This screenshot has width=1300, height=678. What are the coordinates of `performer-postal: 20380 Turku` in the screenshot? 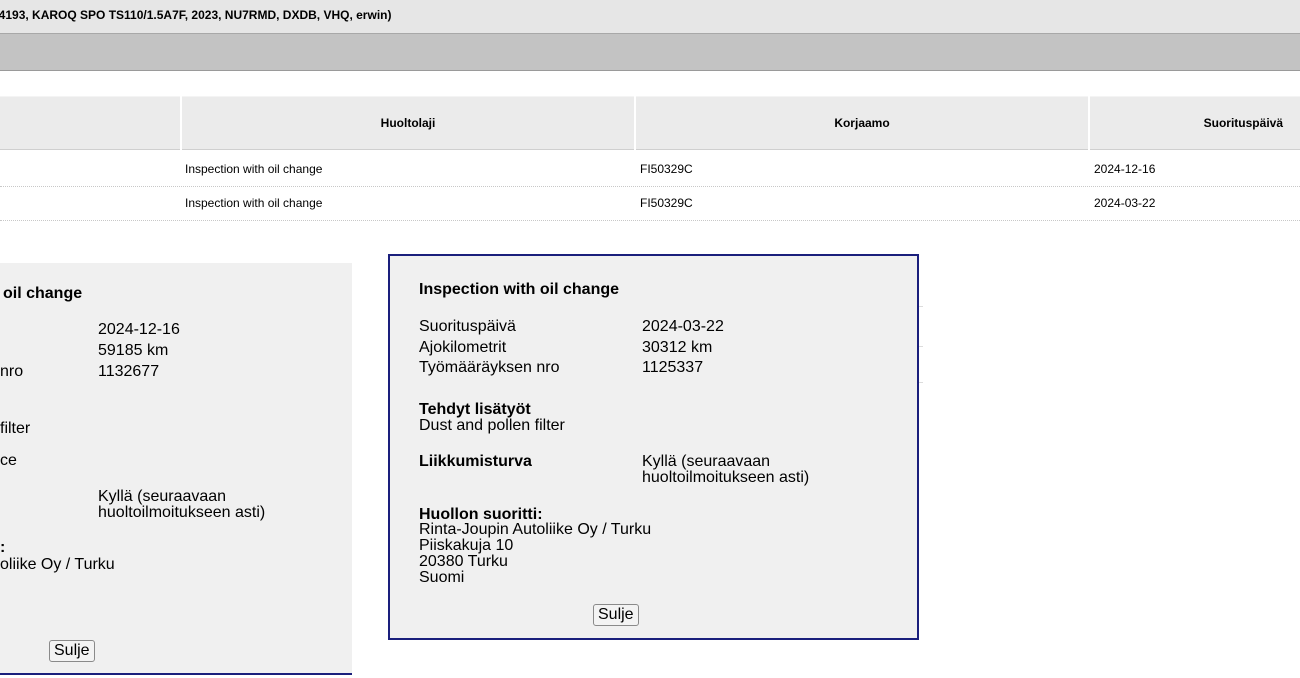 It's located at (463, 561).